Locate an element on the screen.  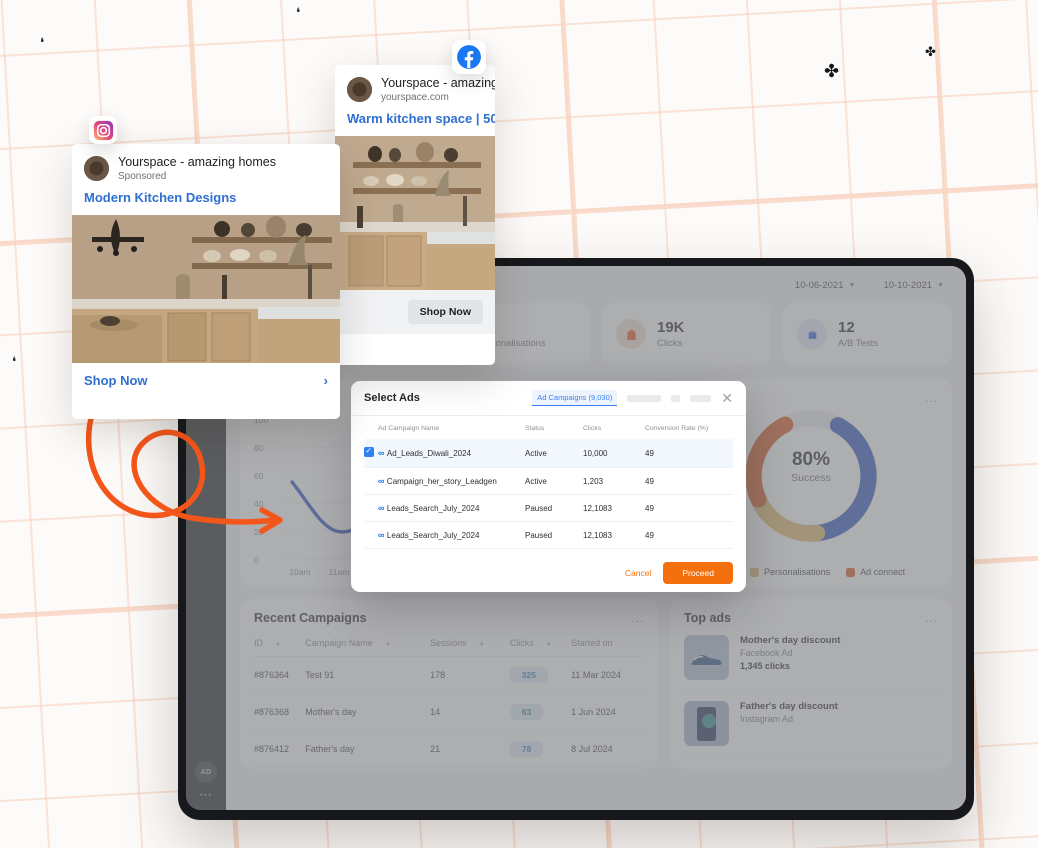
column-header-name: Campaign Name ▼ is located at coordinates (368, 645).